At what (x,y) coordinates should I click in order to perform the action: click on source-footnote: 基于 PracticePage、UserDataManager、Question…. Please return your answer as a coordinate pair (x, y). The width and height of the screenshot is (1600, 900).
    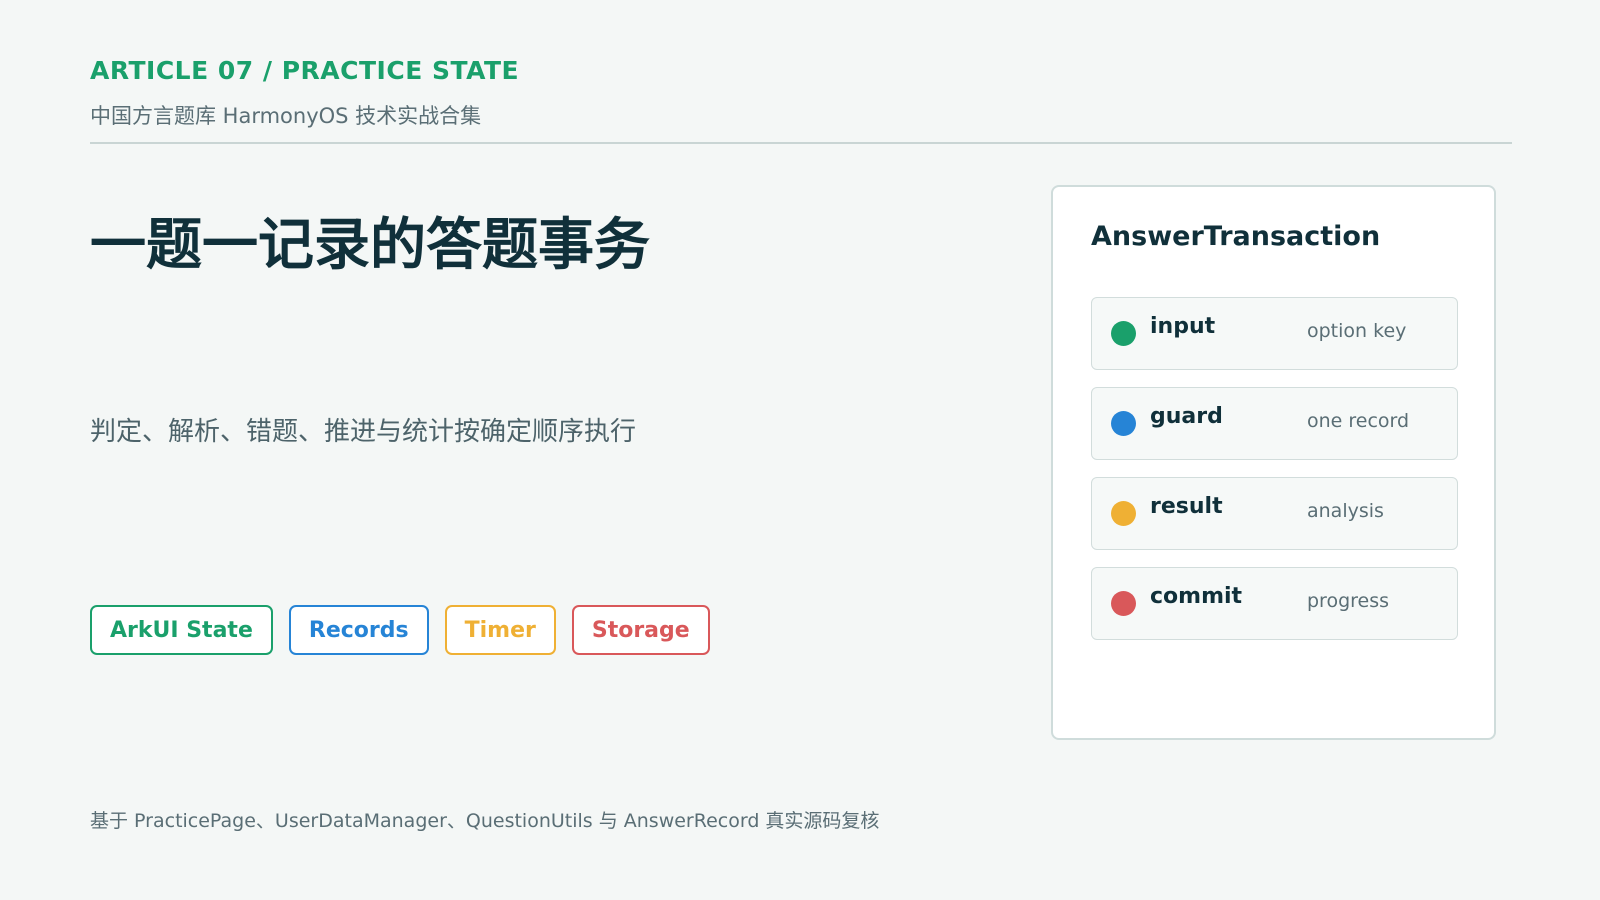
    Looking at the image, I should click on (485, 821).